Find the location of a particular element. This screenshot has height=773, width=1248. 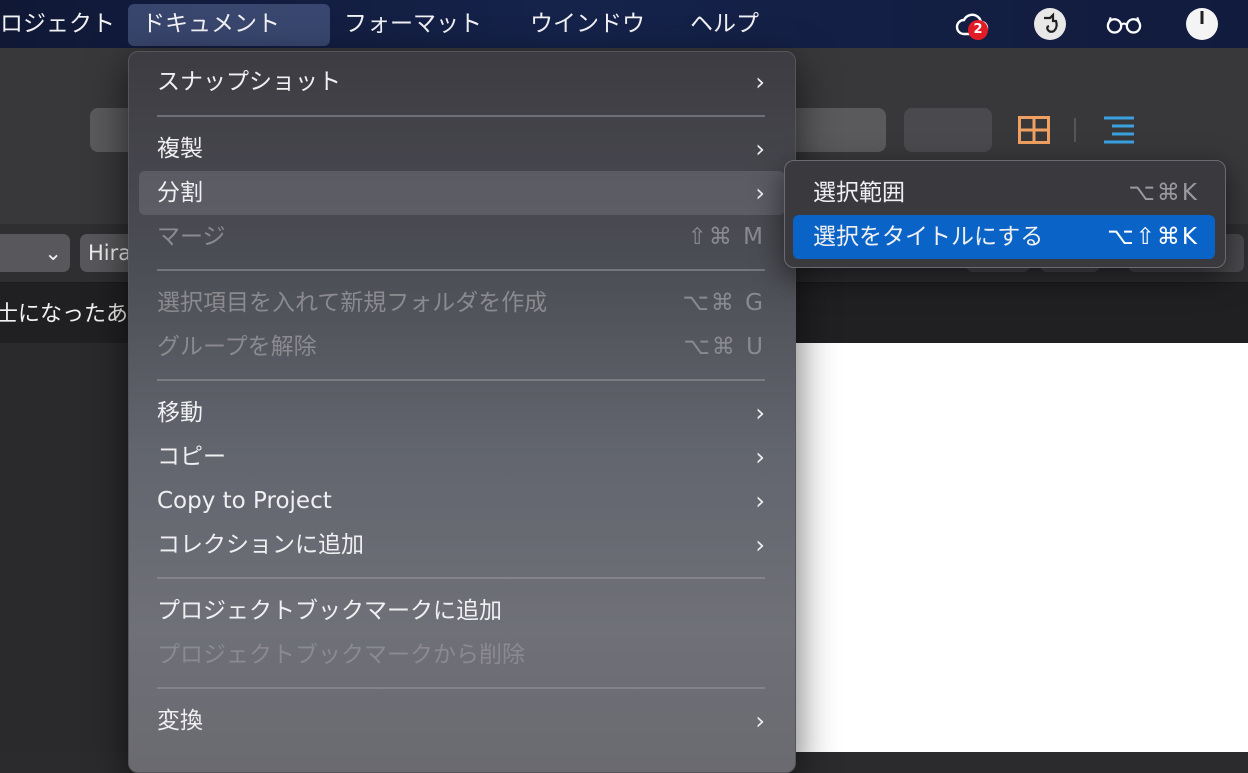

binder-sidebar is located at coordinates (65, 547).